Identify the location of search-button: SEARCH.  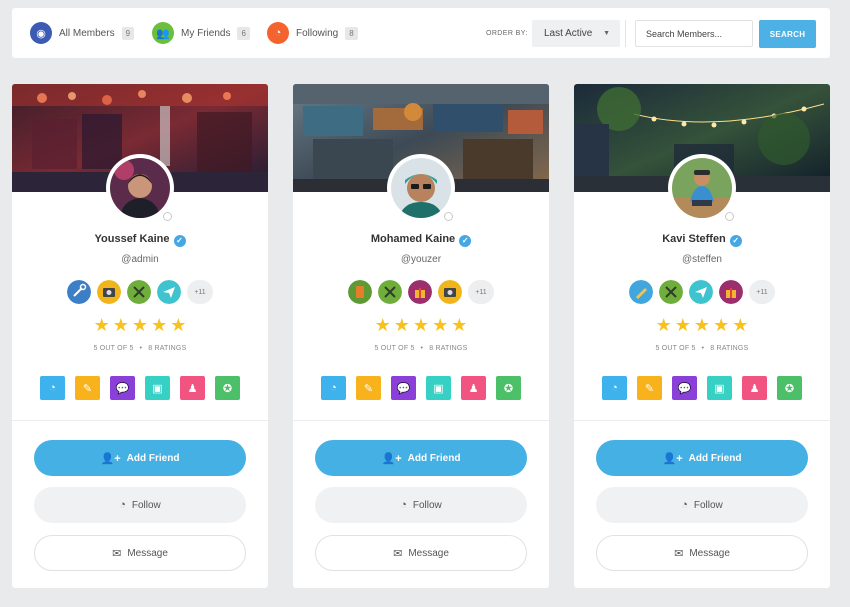
(787, 34).